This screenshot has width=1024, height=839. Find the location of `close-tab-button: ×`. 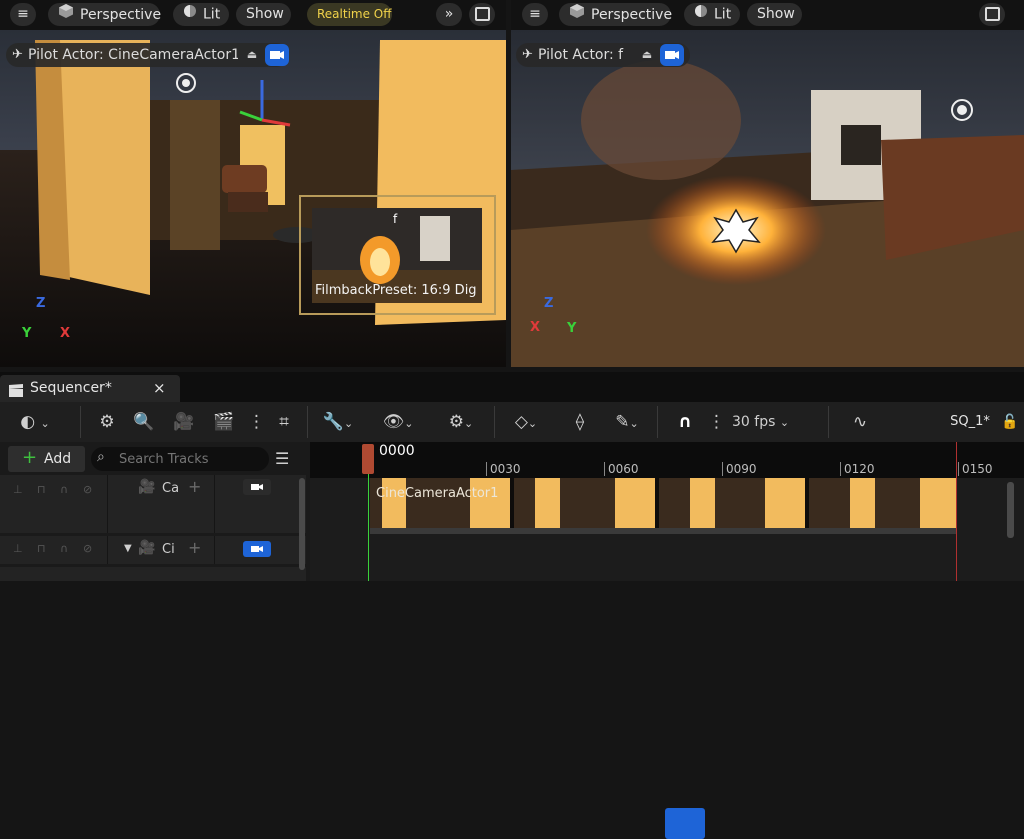

close-tab-button: × is located at coordinates (159, 388).